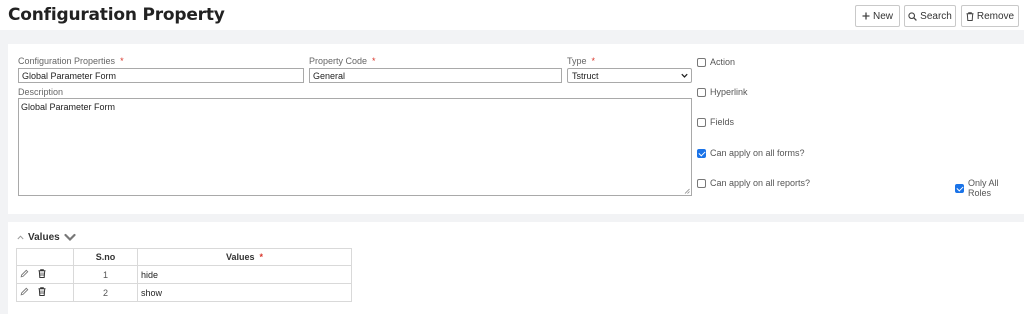  Describe the element at coordinates (882, 16) in the screenshot. I see `new-button-label: New` at that location.